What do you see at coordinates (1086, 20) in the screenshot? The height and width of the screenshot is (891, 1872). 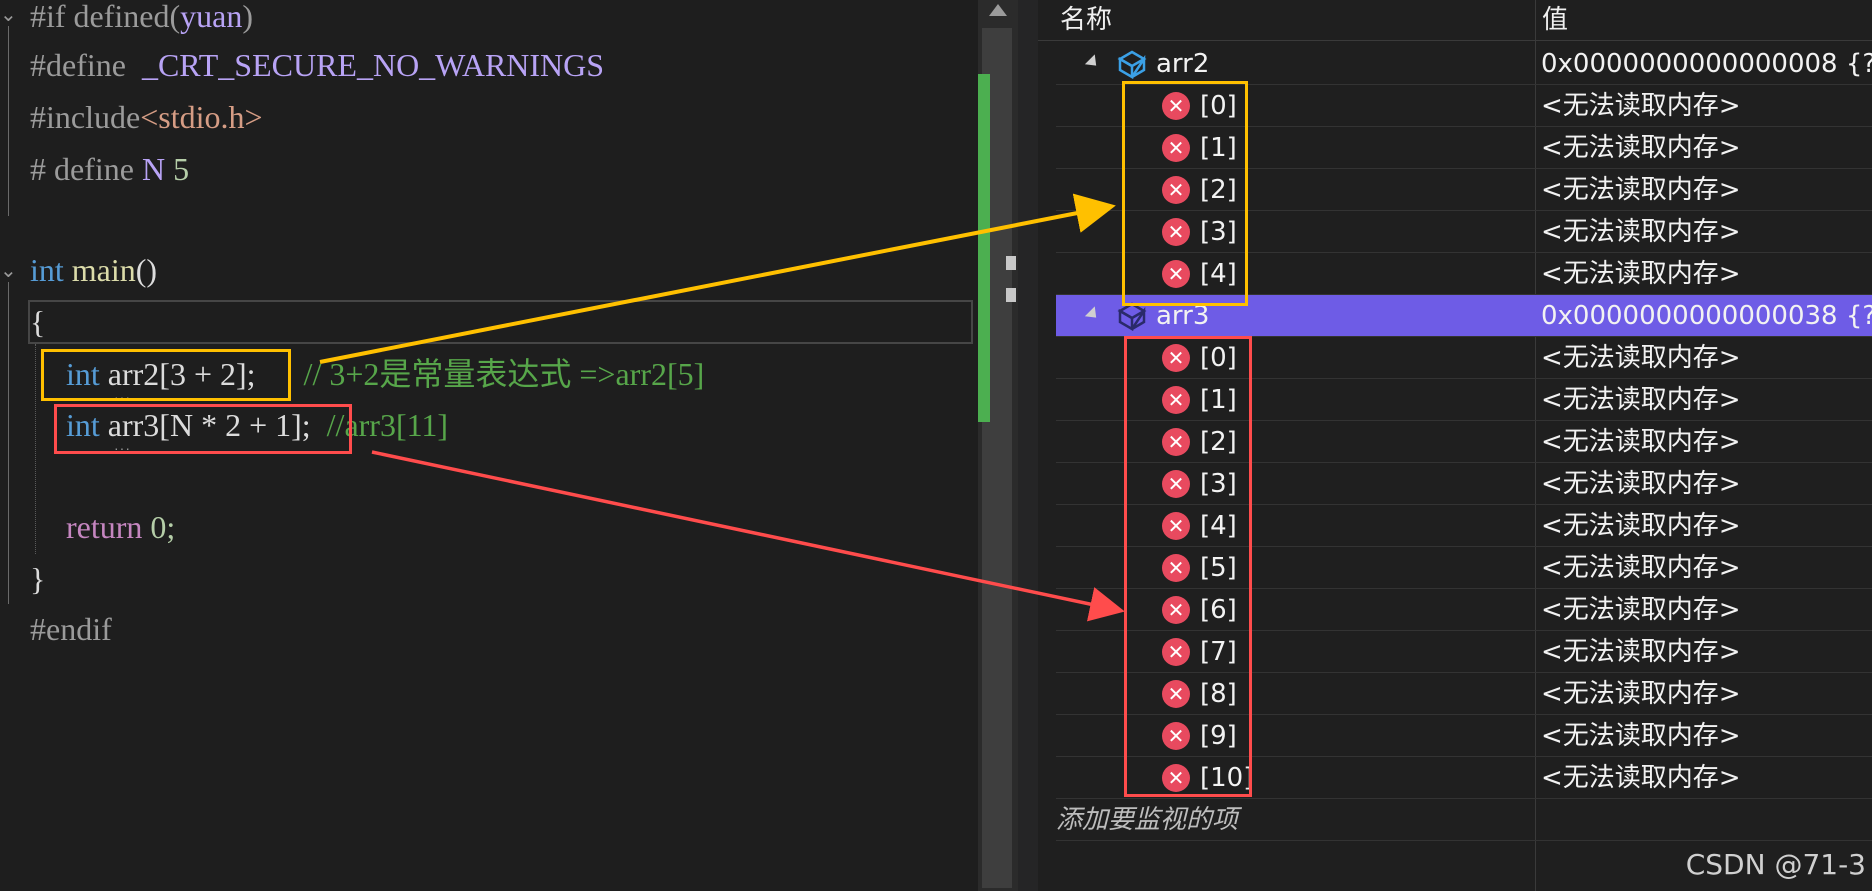 I see `column-header-name: 名称` at bounding box center [1086, 20].